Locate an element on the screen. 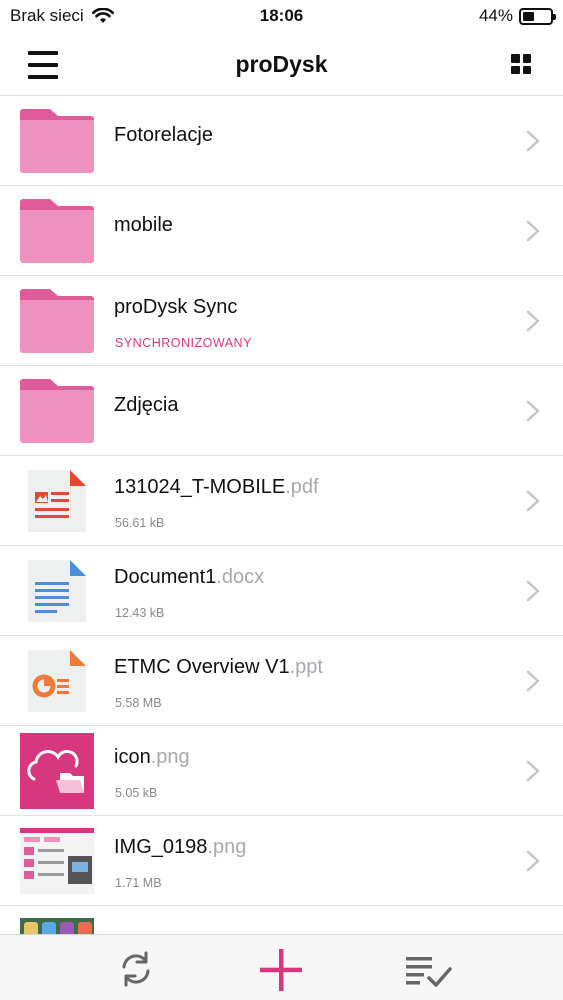 Image resolution: width=563 pixels, height=1000 pixels. status-left: Brak sieci is located at coordinates (62, 16).